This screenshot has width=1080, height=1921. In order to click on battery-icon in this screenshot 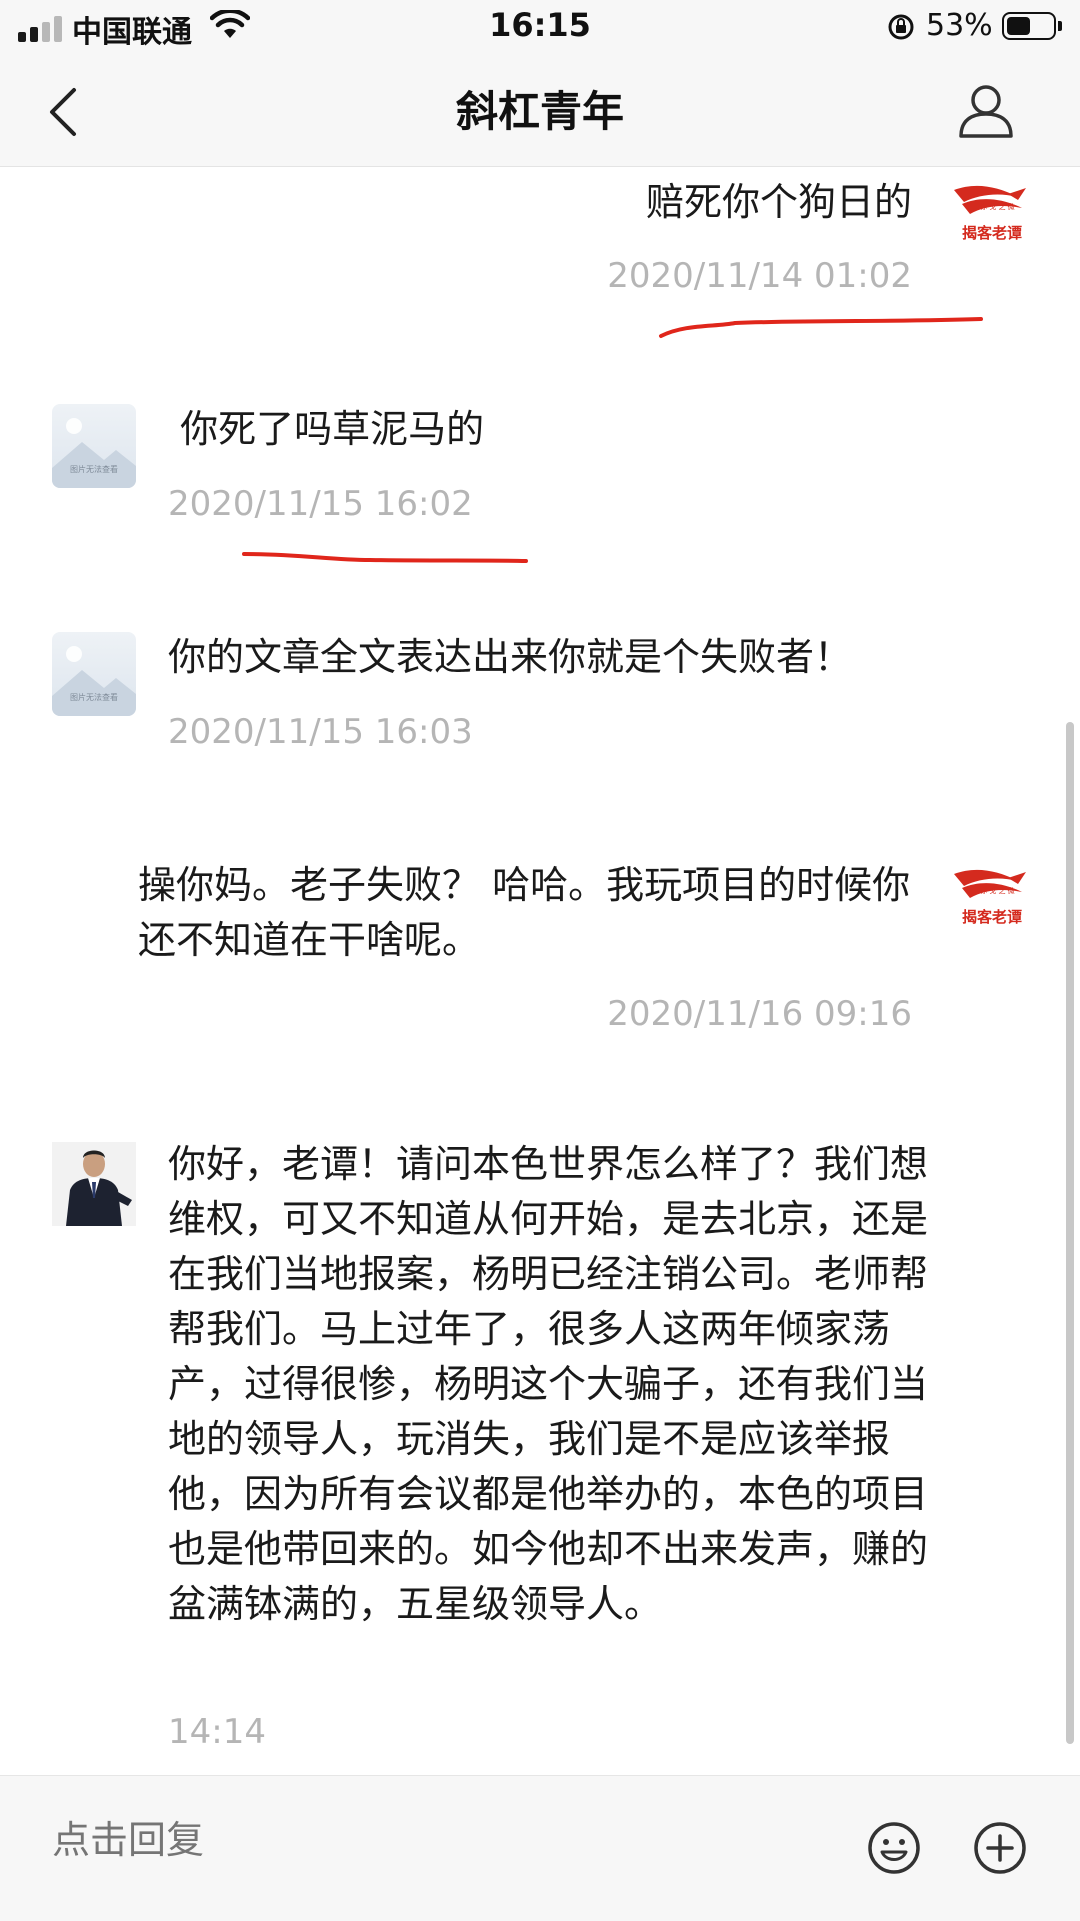, I will do `click(1029, 26)`.